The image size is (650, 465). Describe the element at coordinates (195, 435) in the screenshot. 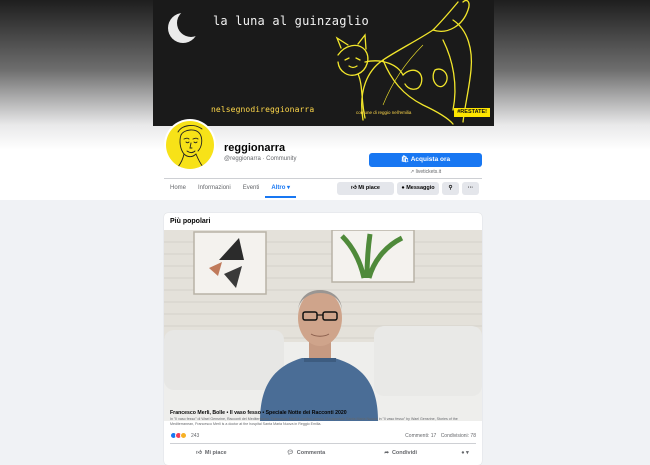

I see `reaction-count: 243` at that location.